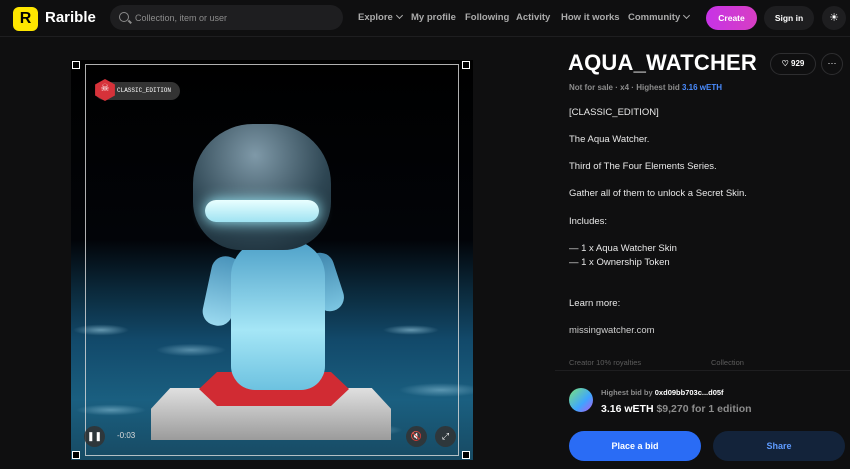 Image resolution: width=850 pixels, height=469 pixels. What do you see at coordinates (588, 221) in the screenshot?
I see `description-line: Includes:` at bounding box center [588, 221].